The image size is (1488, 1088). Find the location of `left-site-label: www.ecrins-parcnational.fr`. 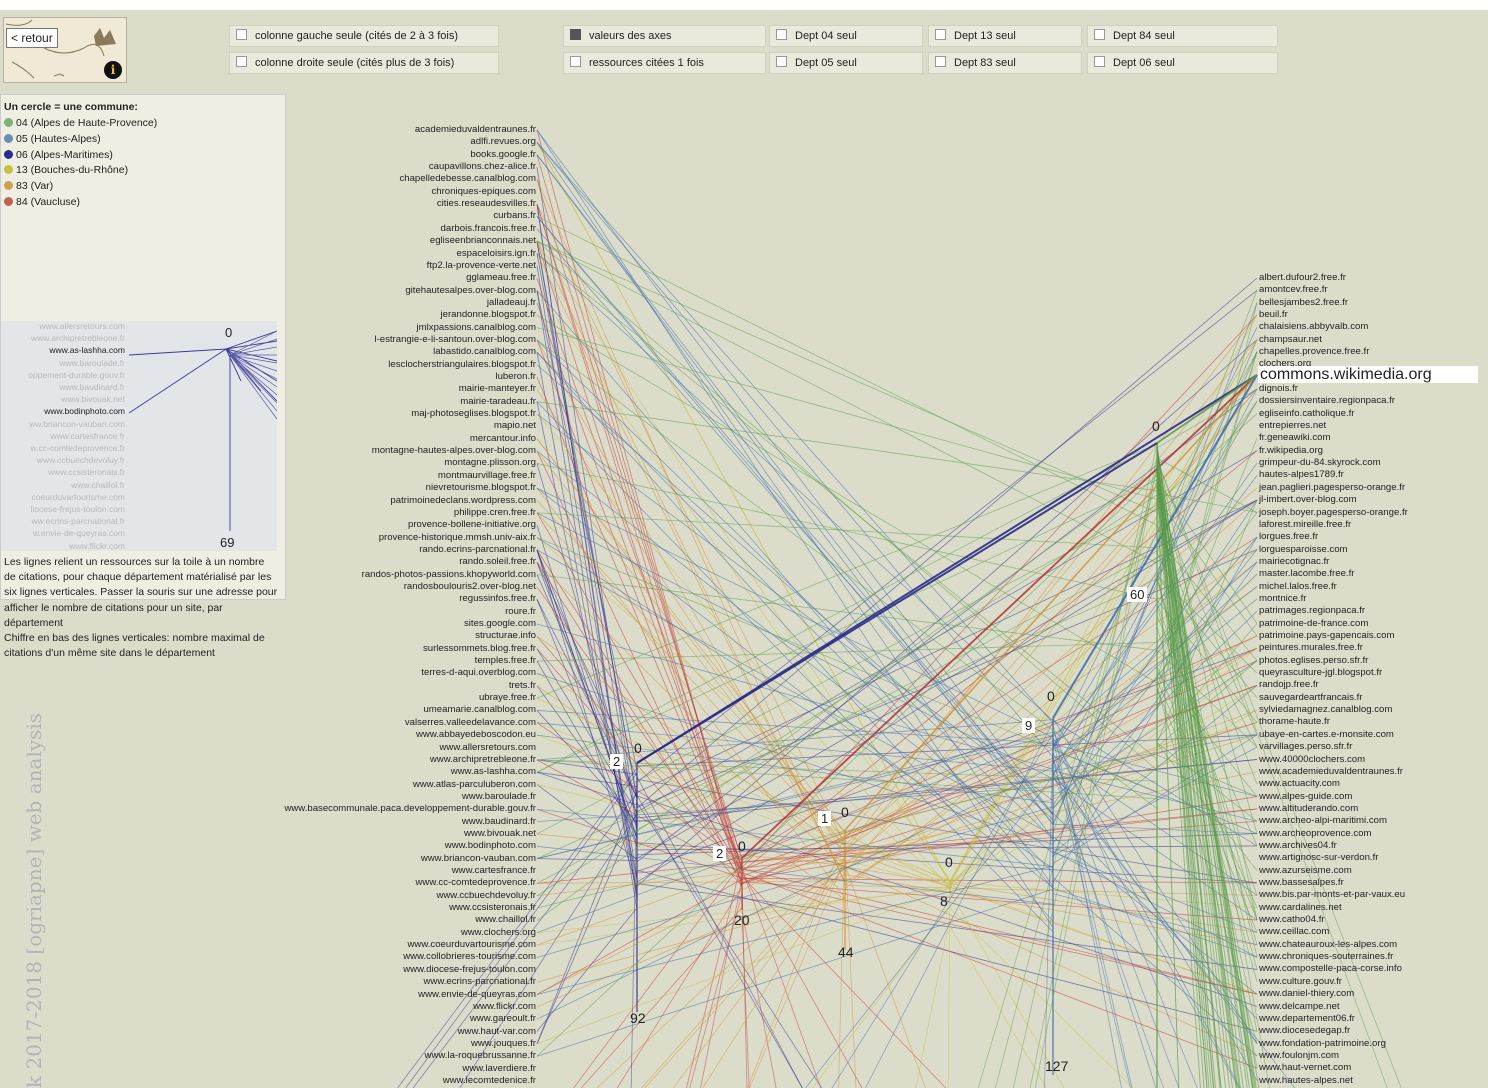

left-site-label: www.ecrins-parcnational.fr is located at coordinates (479, 981).